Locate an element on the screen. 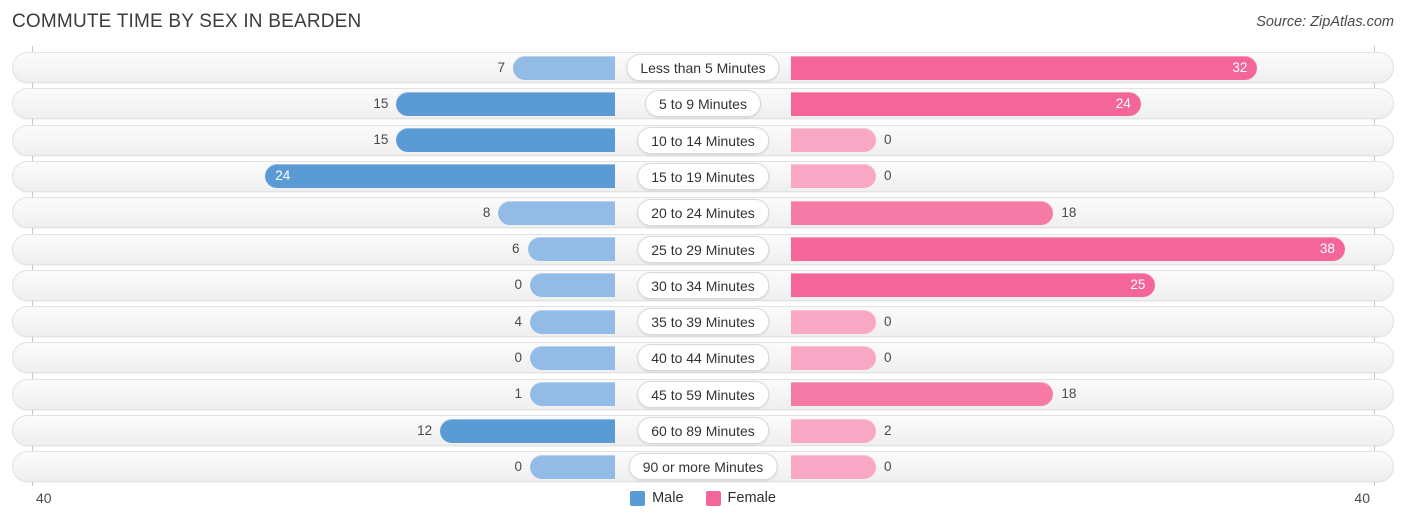  bar-value-female: 38 is located at coordinates (1327, 248).